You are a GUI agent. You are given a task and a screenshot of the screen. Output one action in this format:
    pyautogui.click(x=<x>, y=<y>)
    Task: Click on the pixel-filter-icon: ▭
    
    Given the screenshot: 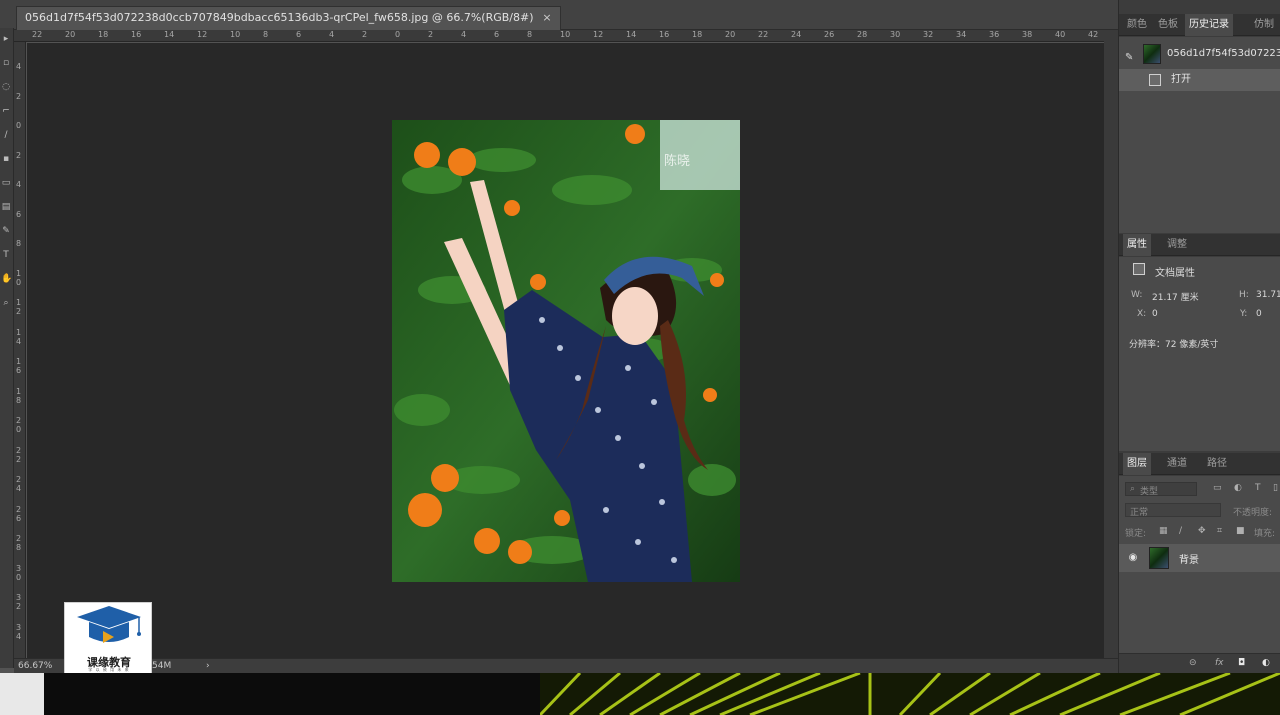 What is the action you would take?
    pyautogui.click(x=1217, y=488)
    